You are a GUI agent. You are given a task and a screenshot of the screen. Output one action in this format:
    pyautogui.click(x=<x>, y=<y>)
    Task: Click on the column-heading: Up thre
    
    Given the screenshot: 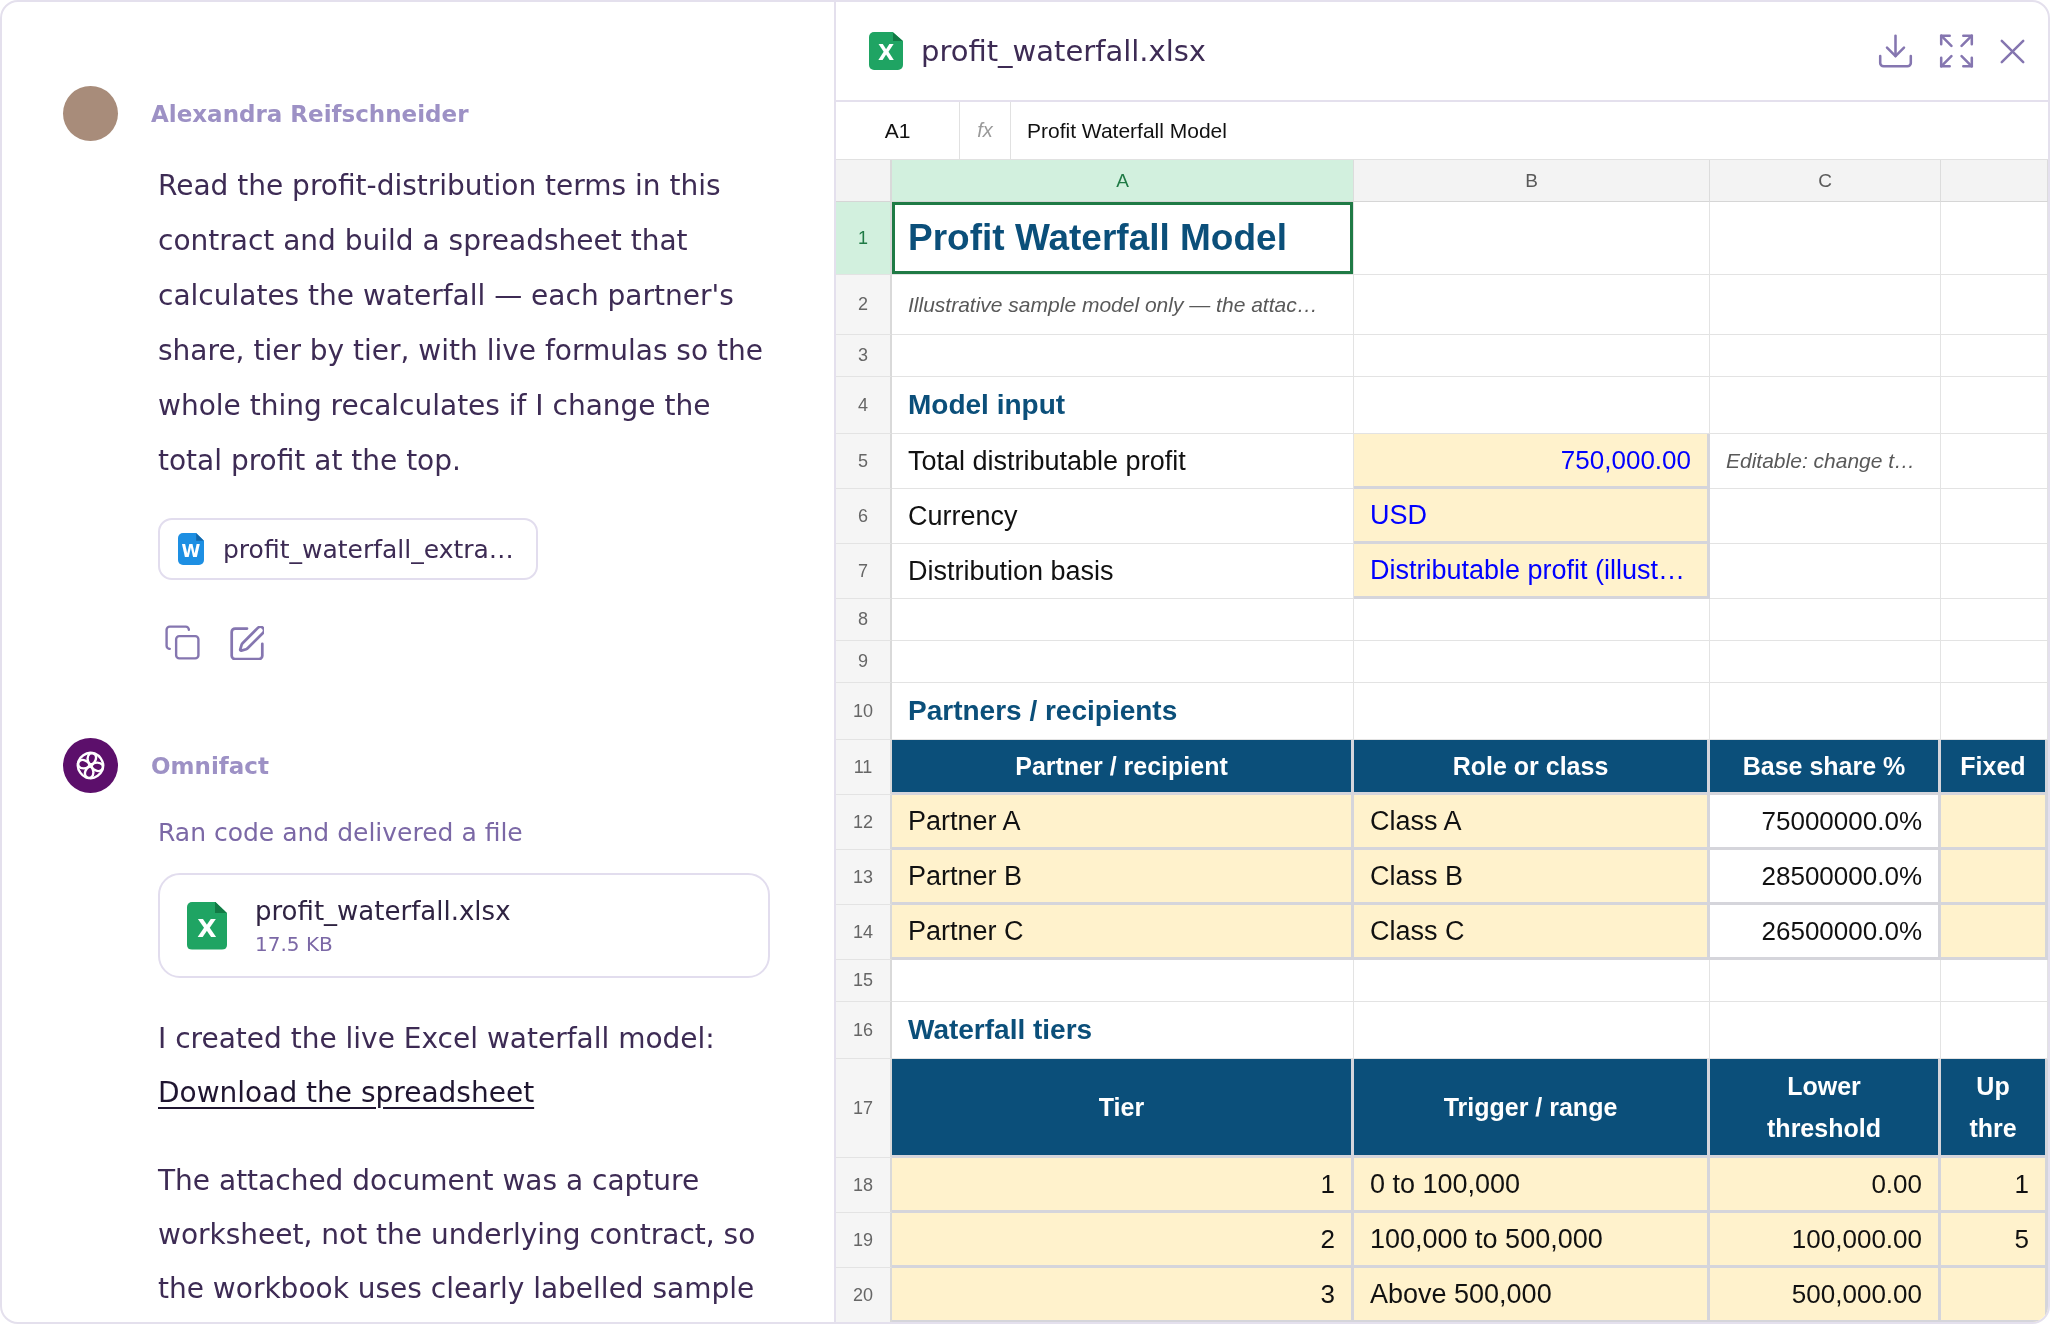 What is the action you would take?
    pyautogui.click(x=1994, y=1108)
    